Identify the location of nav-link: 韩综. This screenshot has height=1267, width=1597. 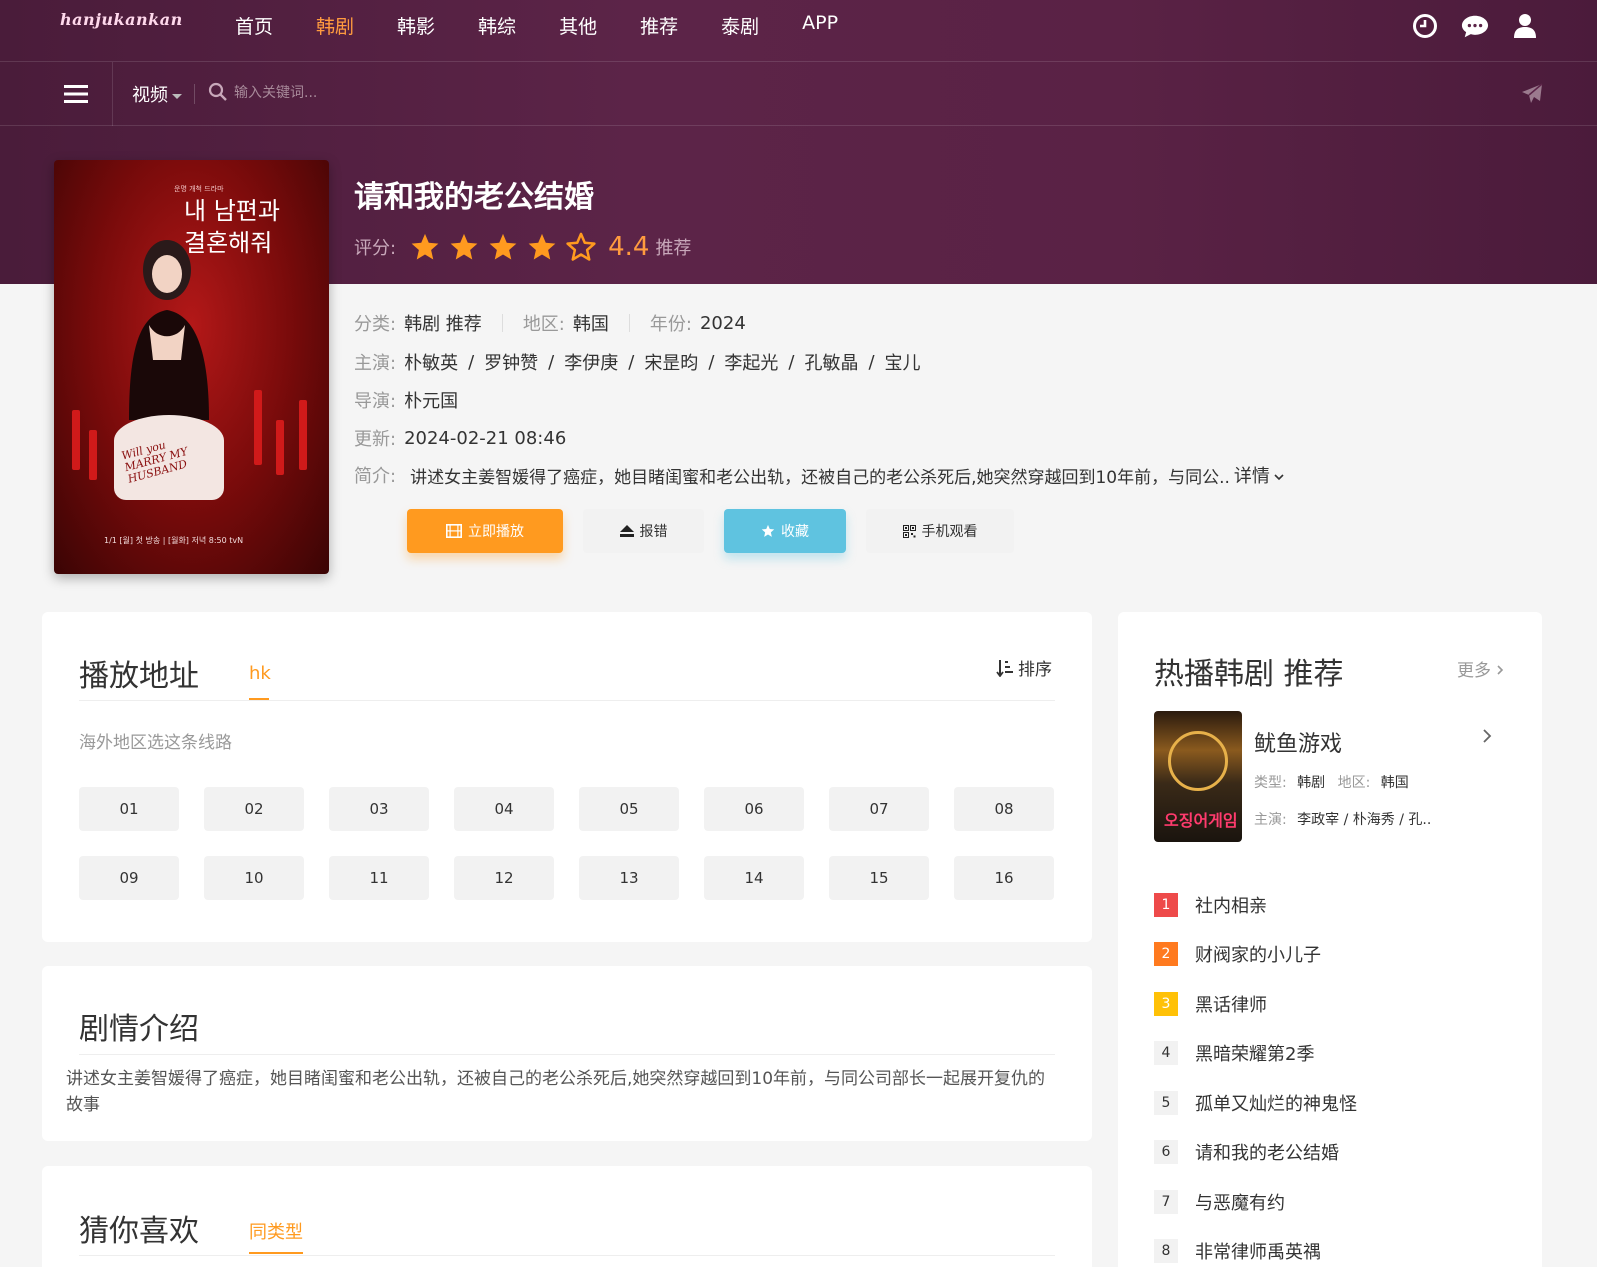
(497, 25).